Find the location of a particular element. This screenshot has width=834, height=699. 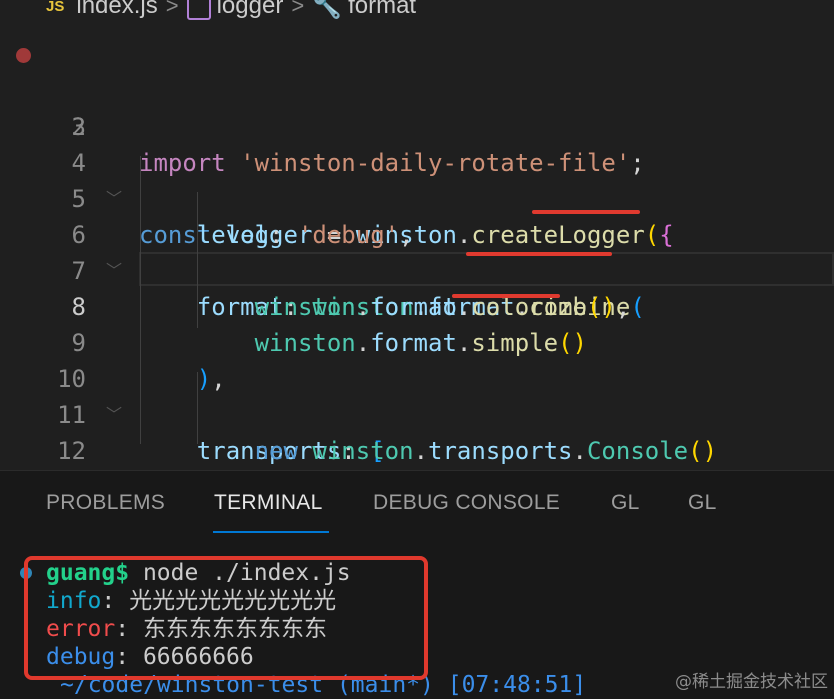

breadcrumb-file: index.js is located at coordinates (116, 10).